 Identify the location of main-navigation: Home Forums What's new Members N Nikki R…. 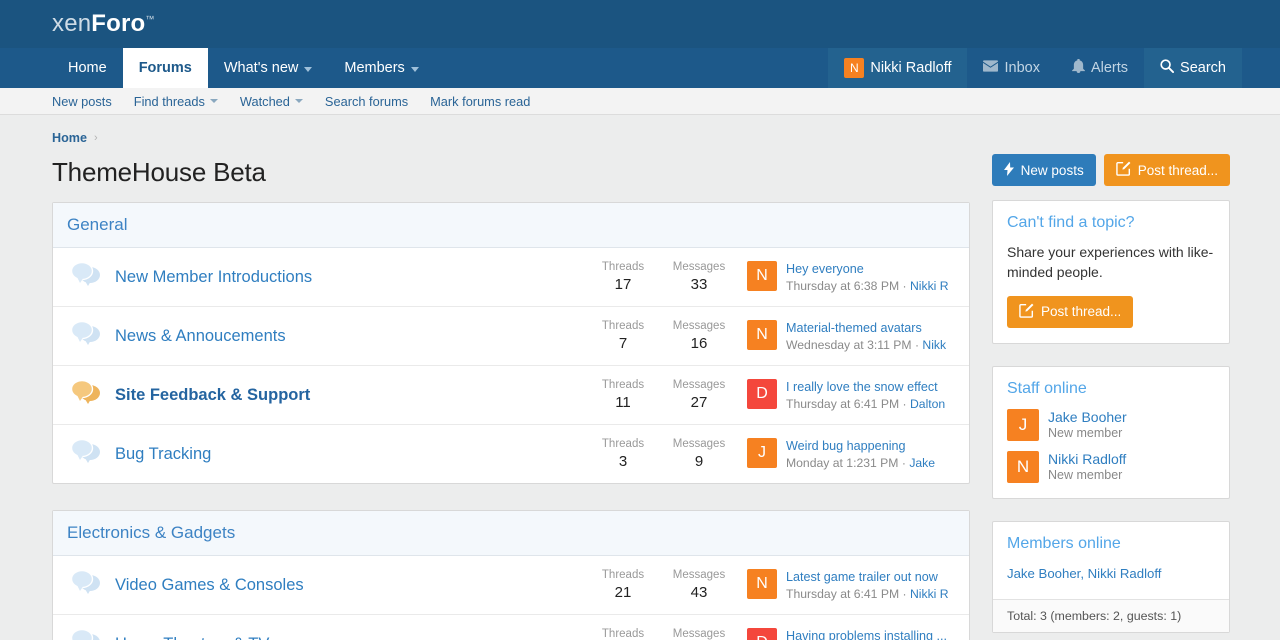
(640, 68).